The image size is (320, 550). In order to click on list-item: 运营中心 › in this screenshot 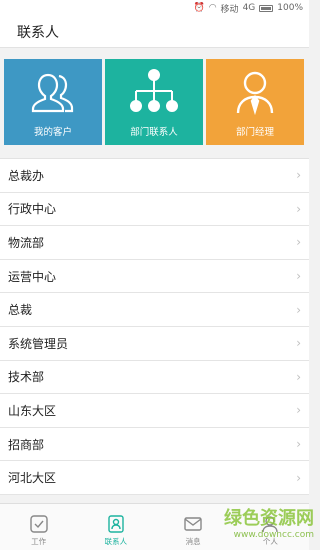, I will do `click(154, 277)`.